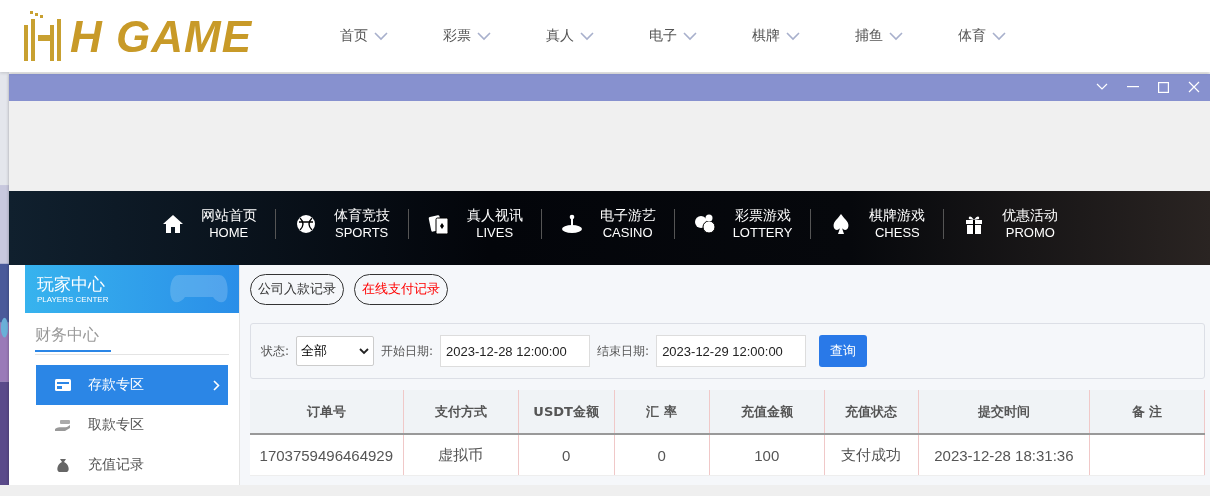 The height and width of the screenshot is (496, 1210). Describe the element at coordinates (515, 351) in the screenshot. I see `start-date-field: 2023-12-28 12:00:00` at that location.